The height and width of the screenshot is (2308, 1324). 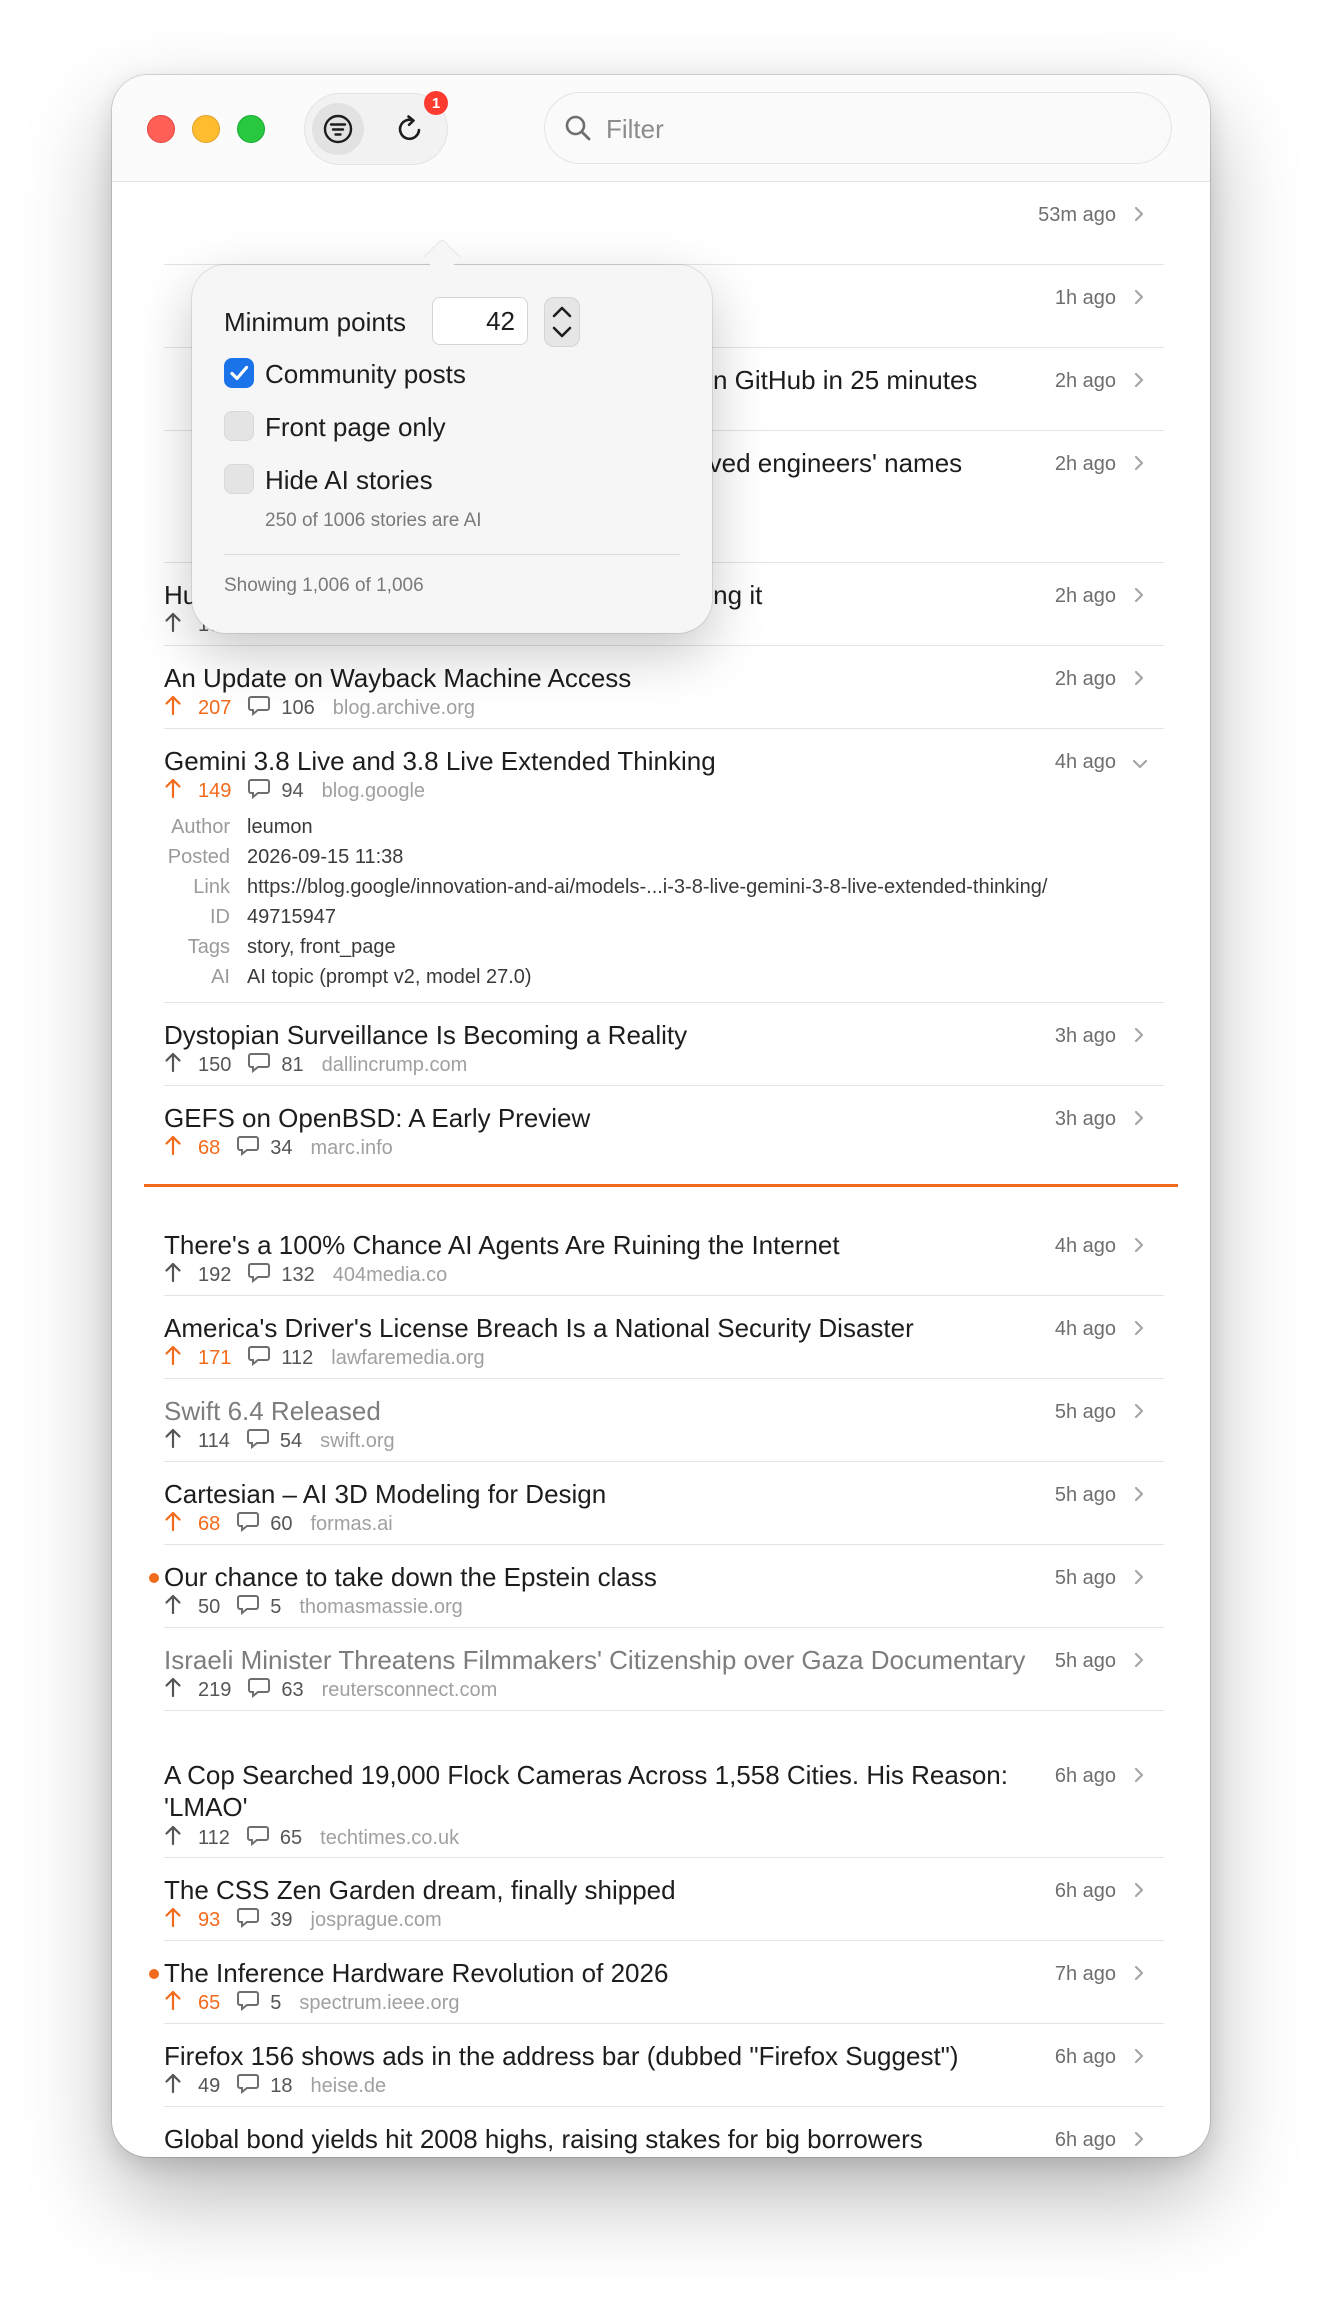 I want to click on titlebar: 1, so click(x=661, y=128).